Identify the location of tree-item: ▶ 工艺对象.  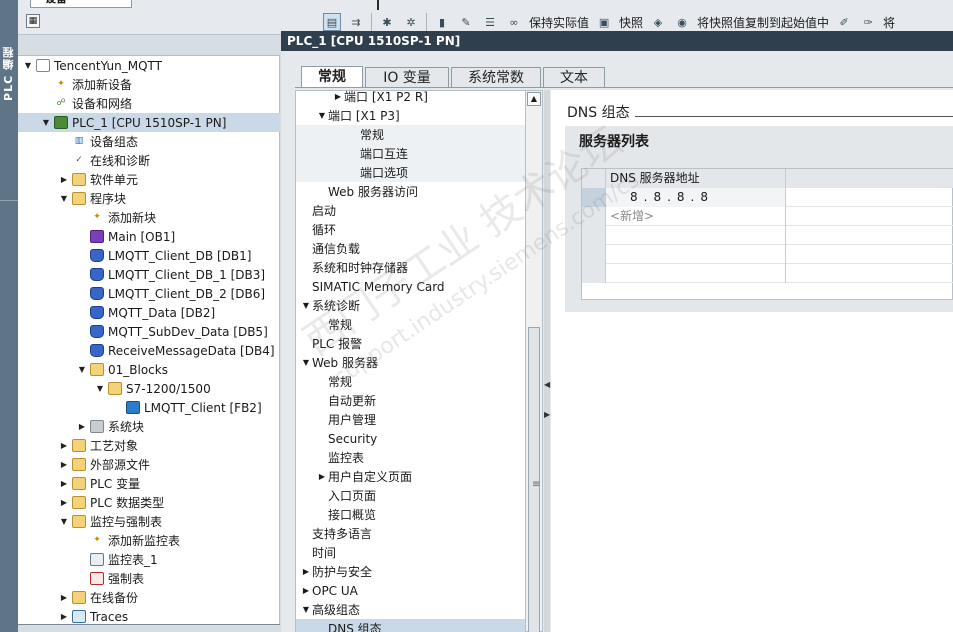
(149, 445).